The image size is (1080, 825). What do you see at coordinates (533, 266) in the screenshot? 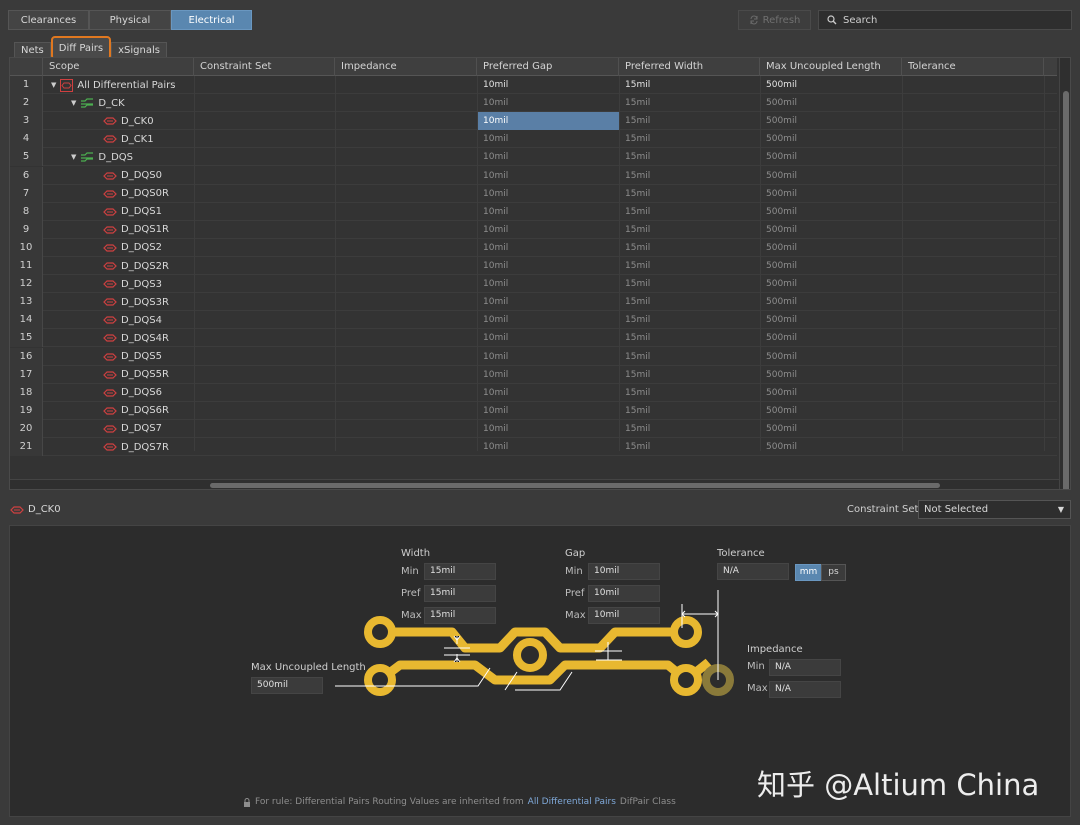
I see `table-row: 11 D_DQS2R 10mil 15mil 500mil` at bounding box center [533, 266].